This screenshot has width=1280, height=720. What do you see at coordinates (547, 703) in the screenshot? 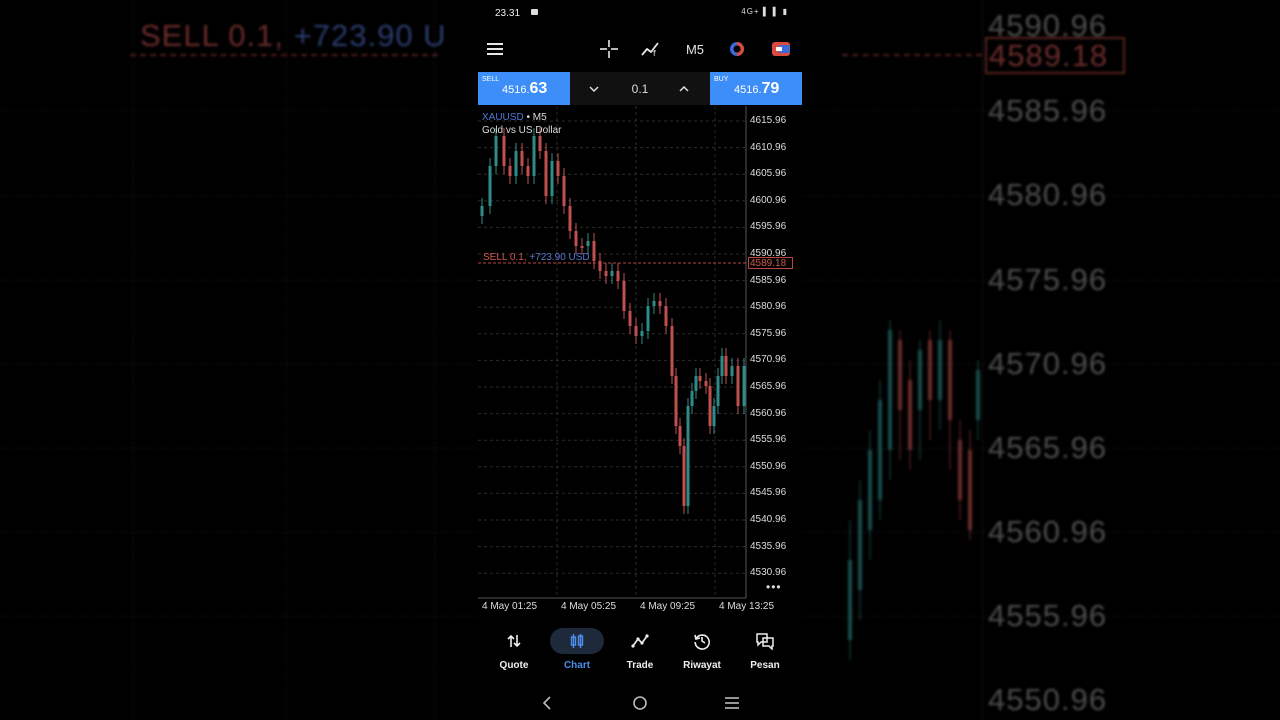
I see `back-icon` at bounding box center [547, 703].